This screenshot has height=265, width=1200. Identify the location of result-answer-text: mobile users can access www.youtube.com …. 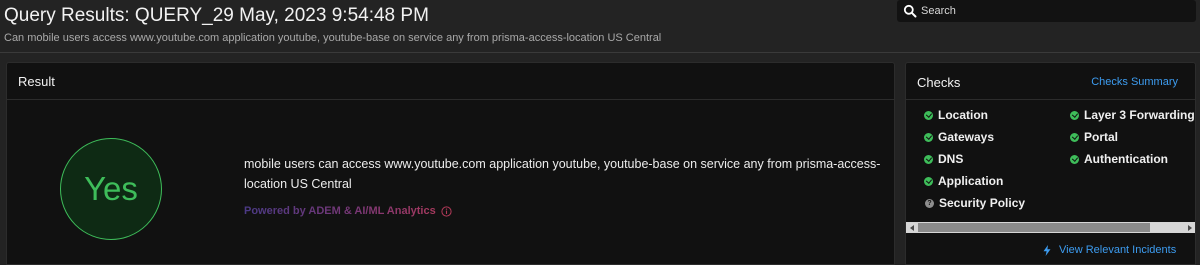
(562, 174).